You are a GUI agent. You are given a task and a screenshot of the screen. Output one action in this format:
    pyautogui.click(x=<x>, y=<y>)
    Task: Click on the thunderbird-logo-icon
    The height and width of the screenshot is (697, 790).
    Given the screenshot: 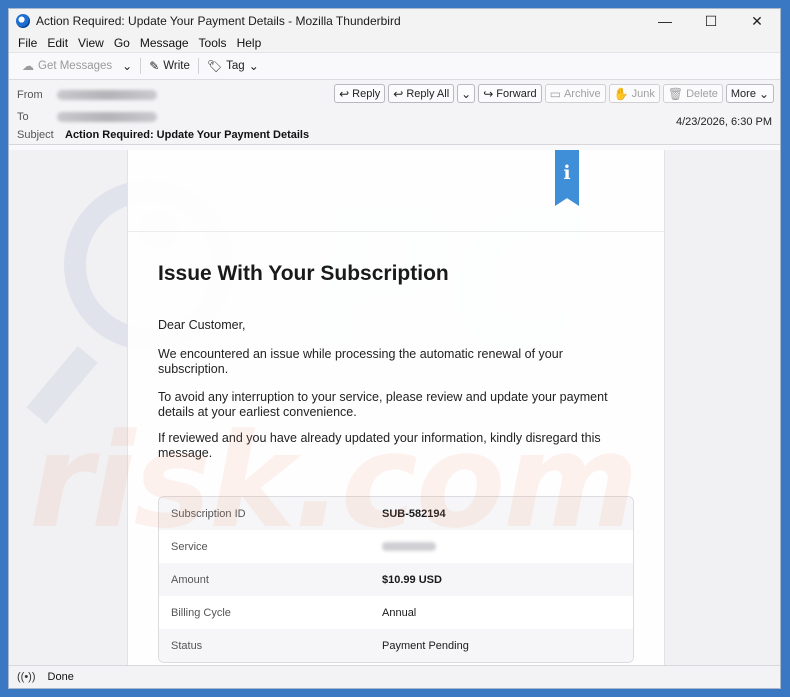 What is the action you would take?
    pyautogui.click(x=23, y=21)
    